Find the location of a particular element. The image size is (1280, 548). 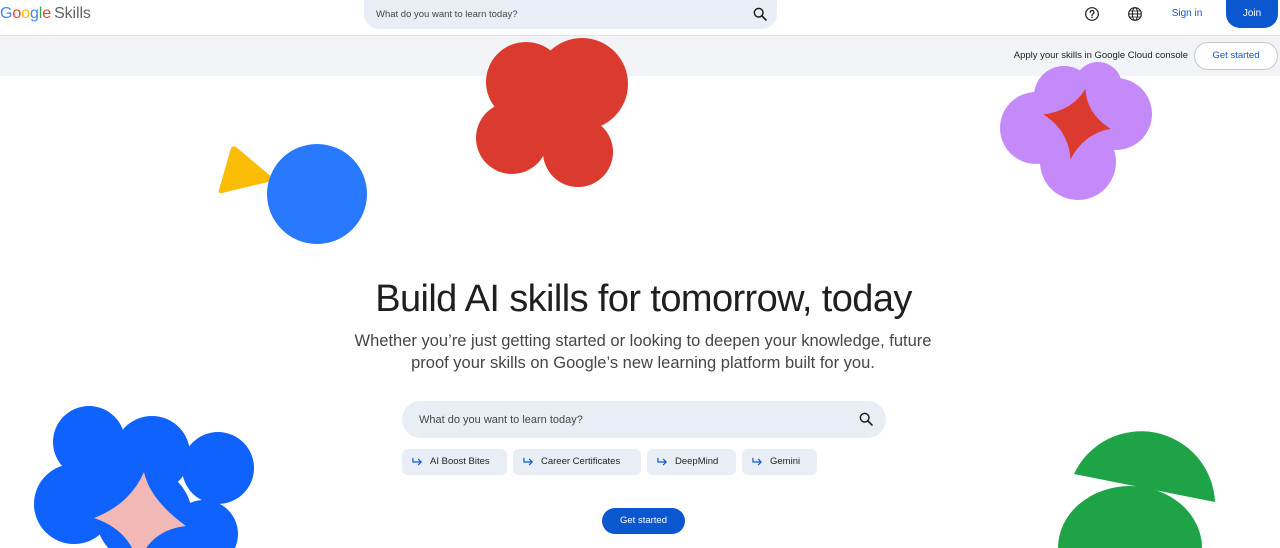

sign-in-link: Sign in is located at coordinates (1187, 14).